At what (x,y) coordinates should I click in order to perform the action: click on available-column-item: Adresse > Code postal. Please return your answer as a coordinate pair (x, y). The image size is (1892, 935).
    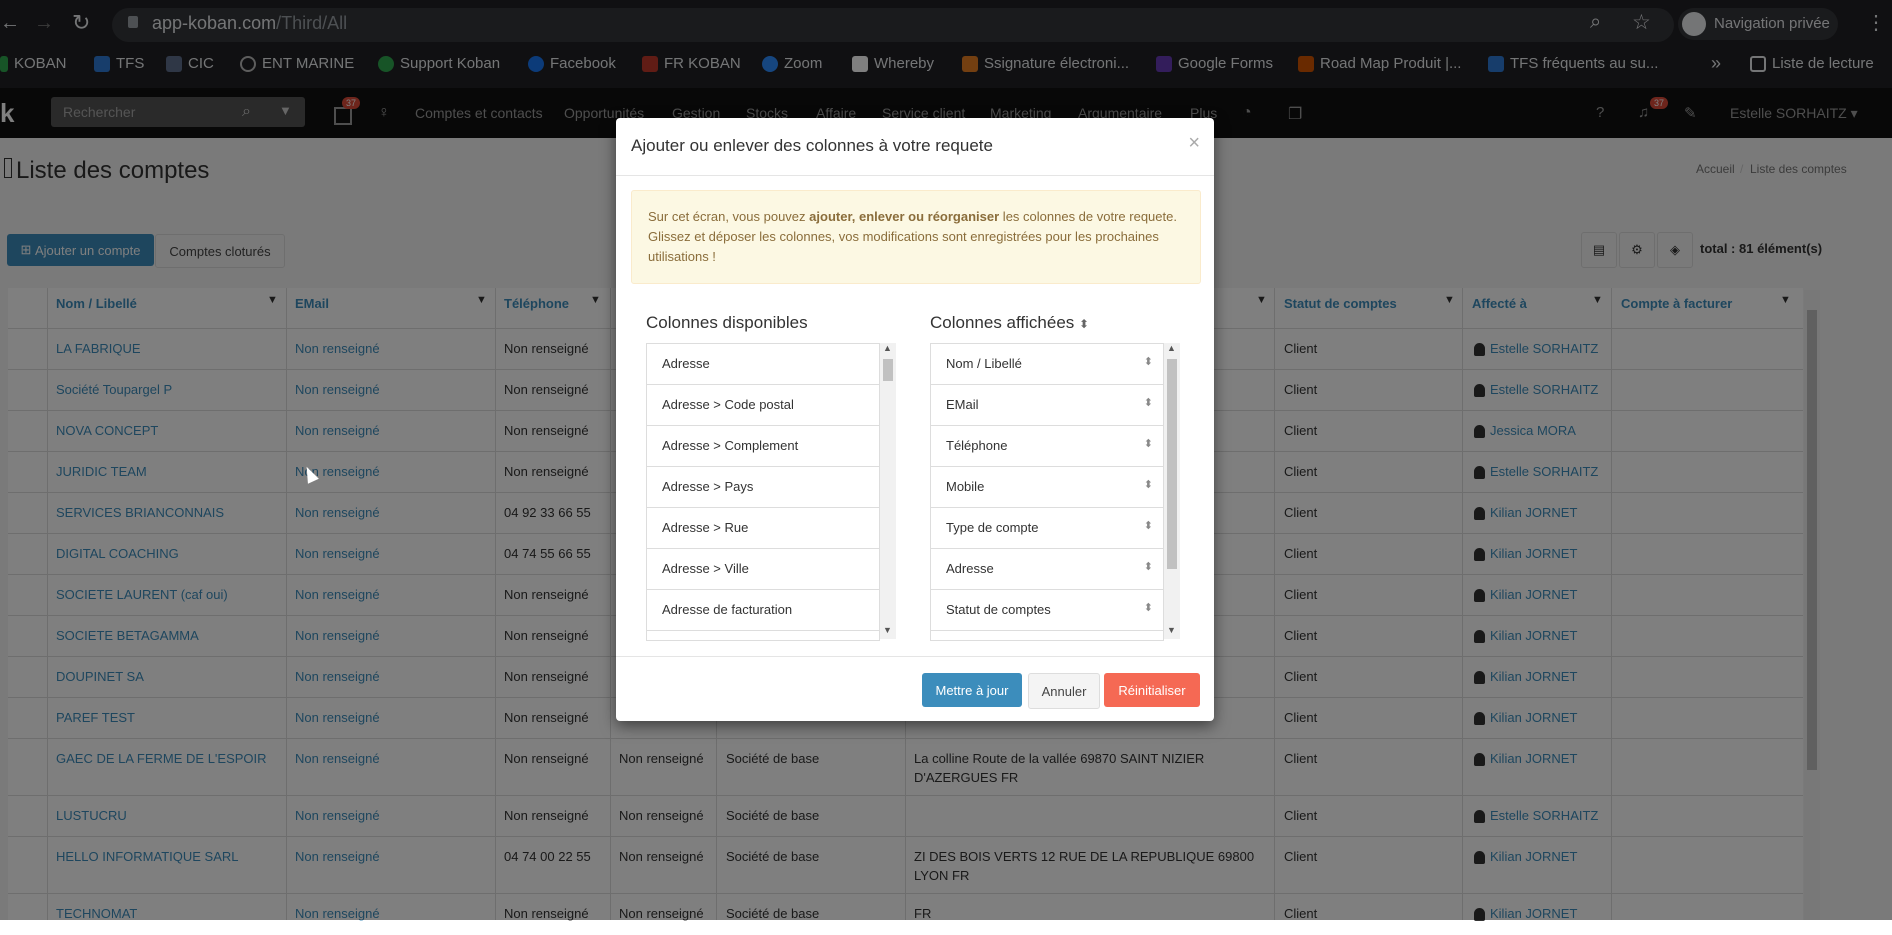
    Looking at the image, I should click on (763, 405).